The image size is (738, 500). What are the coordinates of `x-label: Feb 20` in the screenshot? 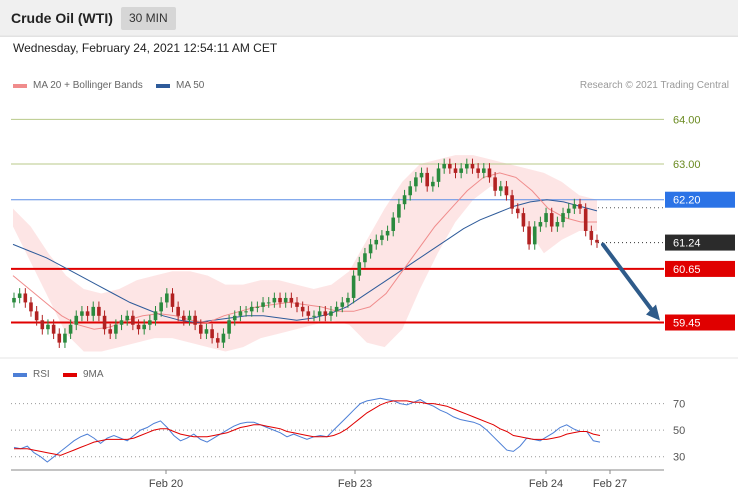 It's located at (166, 484).